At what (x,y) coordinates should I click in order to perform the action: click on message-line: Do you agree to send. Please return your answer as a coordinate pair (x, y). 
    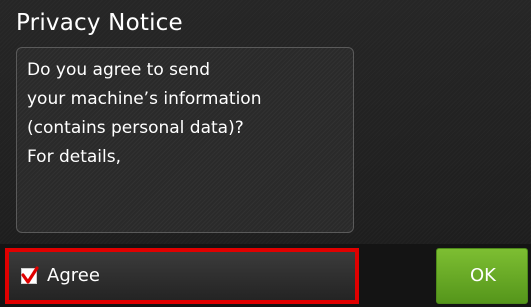
    Looking at the image, I should click on (119, 70).